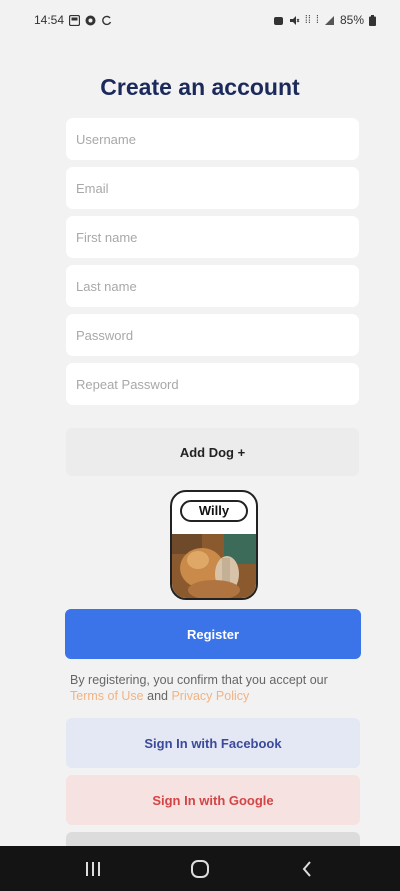  What do you see at coordinates (212, 139) in the screenshot?
I see `username-input` at bounding box center [212, 139].